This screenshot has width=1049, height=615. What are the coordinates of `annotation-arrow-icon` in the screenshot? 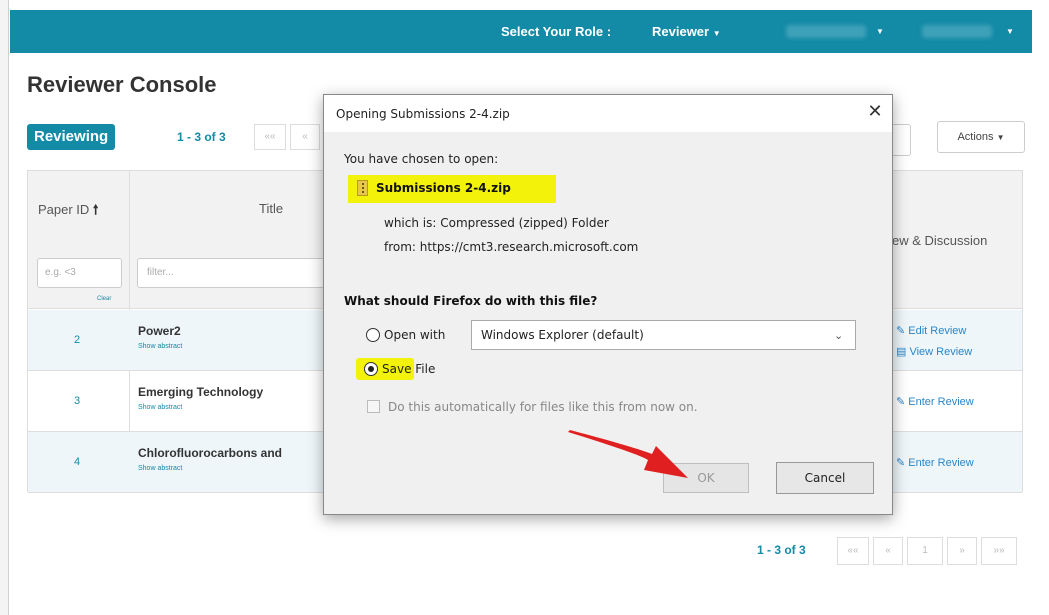 It's located at (628, 454).